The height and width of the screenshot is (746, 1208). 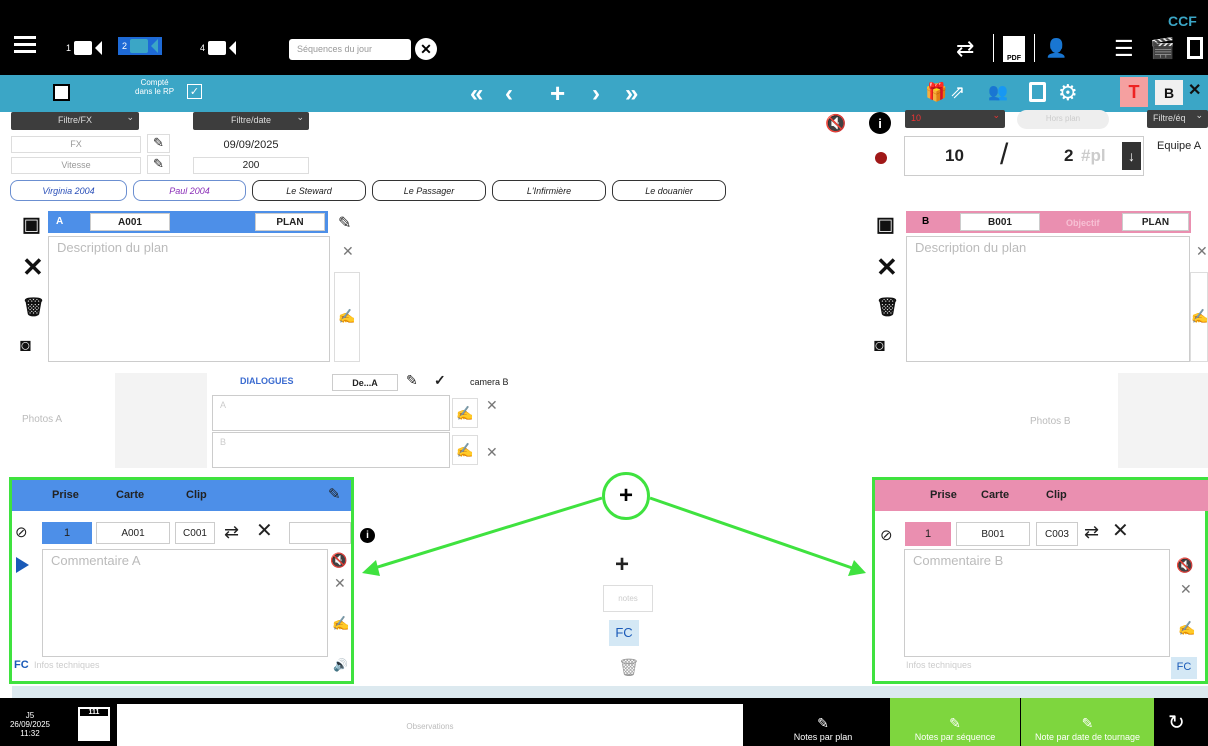 What do you see at coordinates (161, 420) in the screenshot?
I see `photos-a-area` at bounding box center [161, 420].